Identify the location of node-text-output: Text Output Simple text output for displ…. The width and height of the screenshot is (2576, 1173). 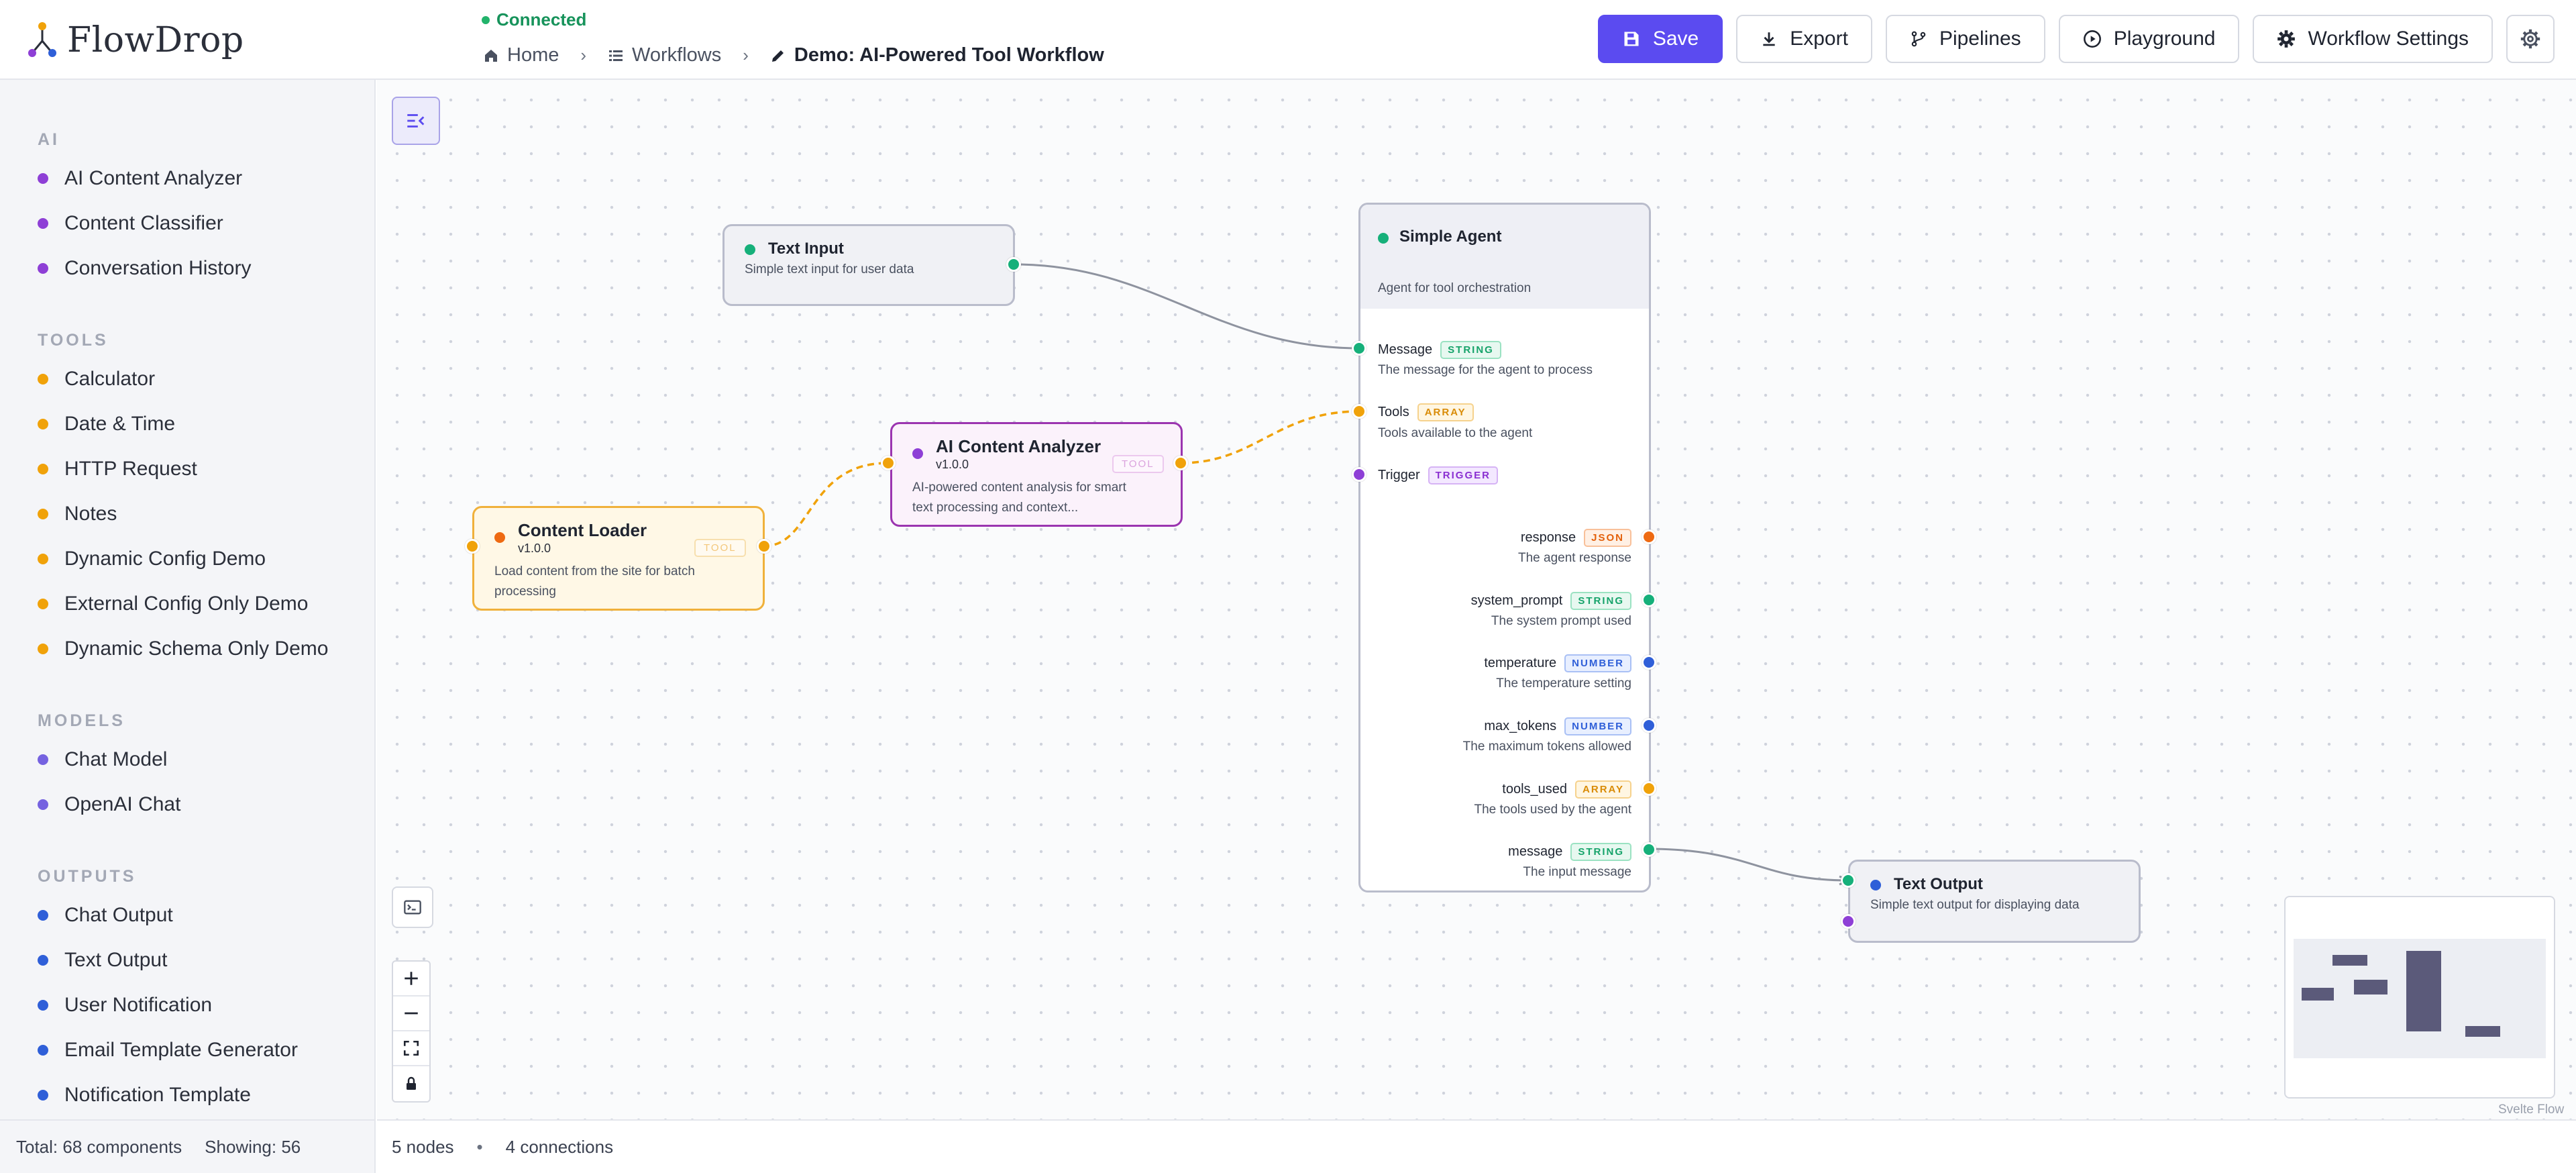
(1994, 901).